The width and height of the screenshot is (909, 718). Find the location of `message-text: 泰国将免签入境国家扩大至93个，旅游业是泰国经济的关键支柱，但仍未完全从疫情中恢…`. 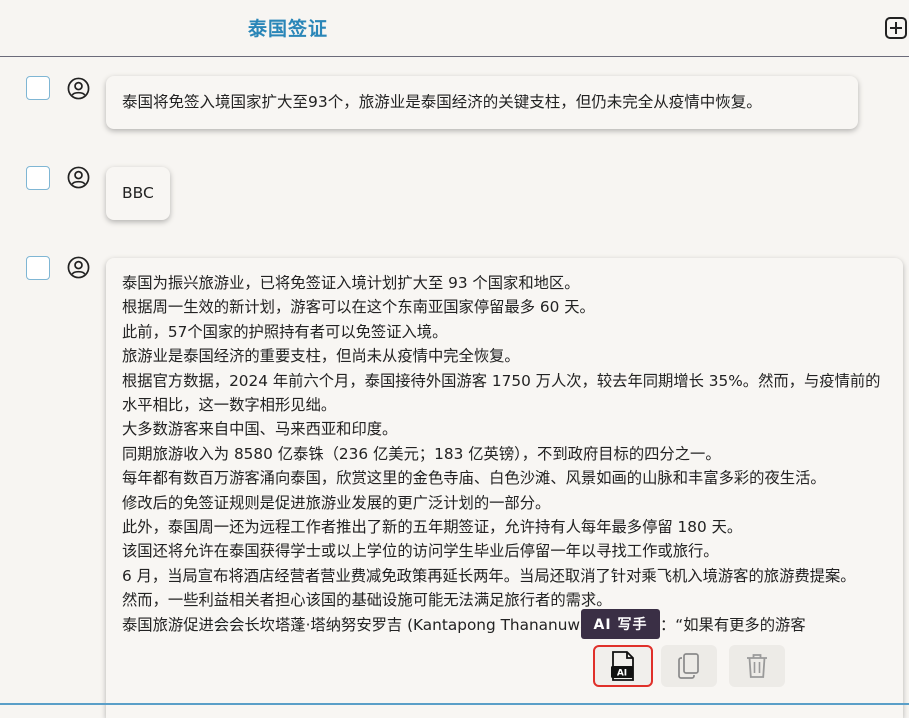

message-text: 泰国将免签入境国家扩大至93个，旅游业是泰国经济的关键支柱，但仍未完全从疫情中恢… is located at coordinates (442, 102).